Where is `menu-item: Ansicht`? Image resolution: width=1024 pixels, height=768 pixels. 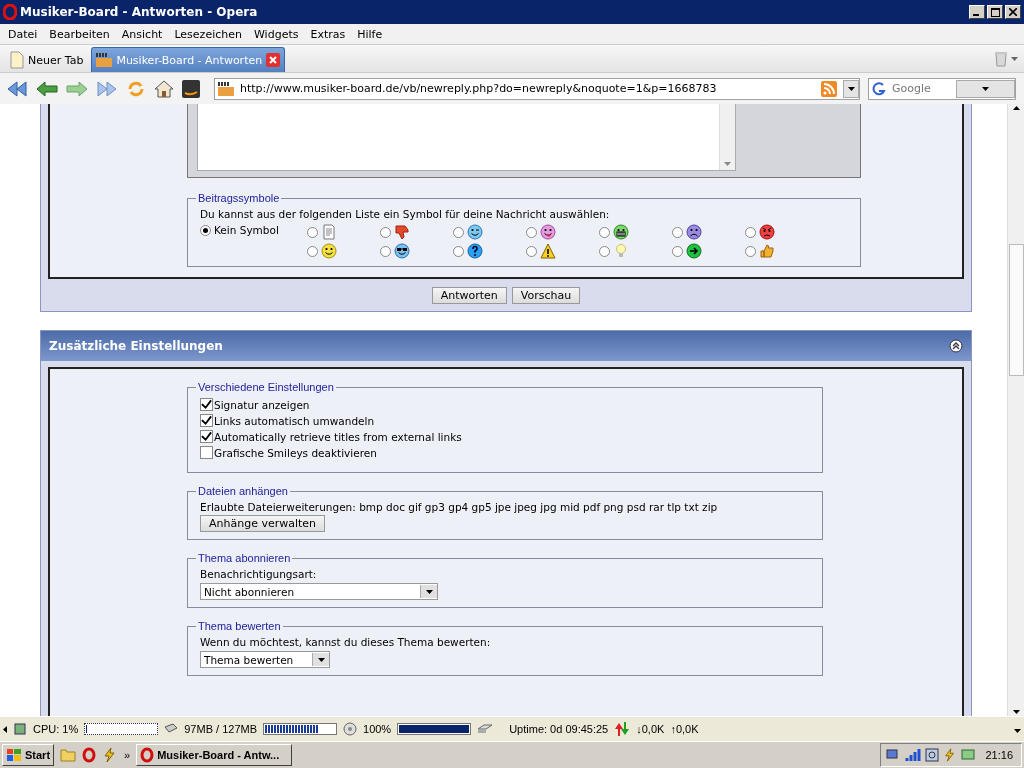
menu-item: Ansicht is located at coordinates (142, 34).